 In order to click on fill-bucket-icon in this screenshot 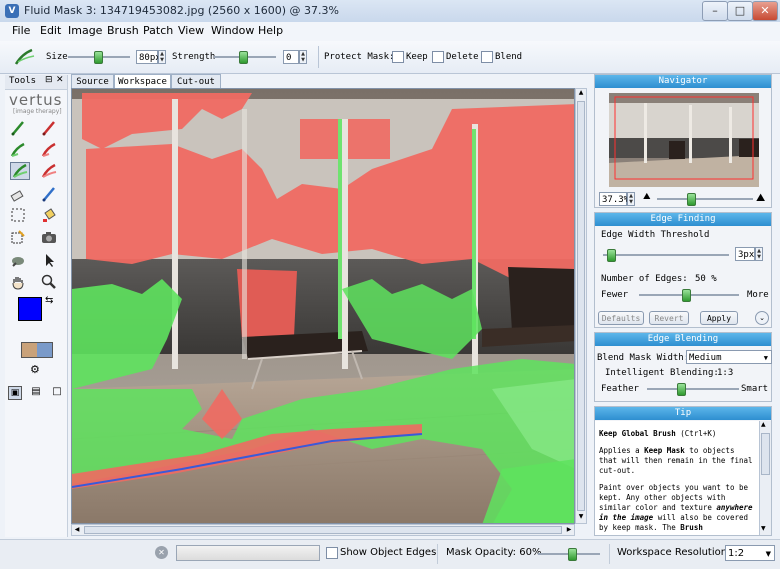, I will do `click(49, 215)`.